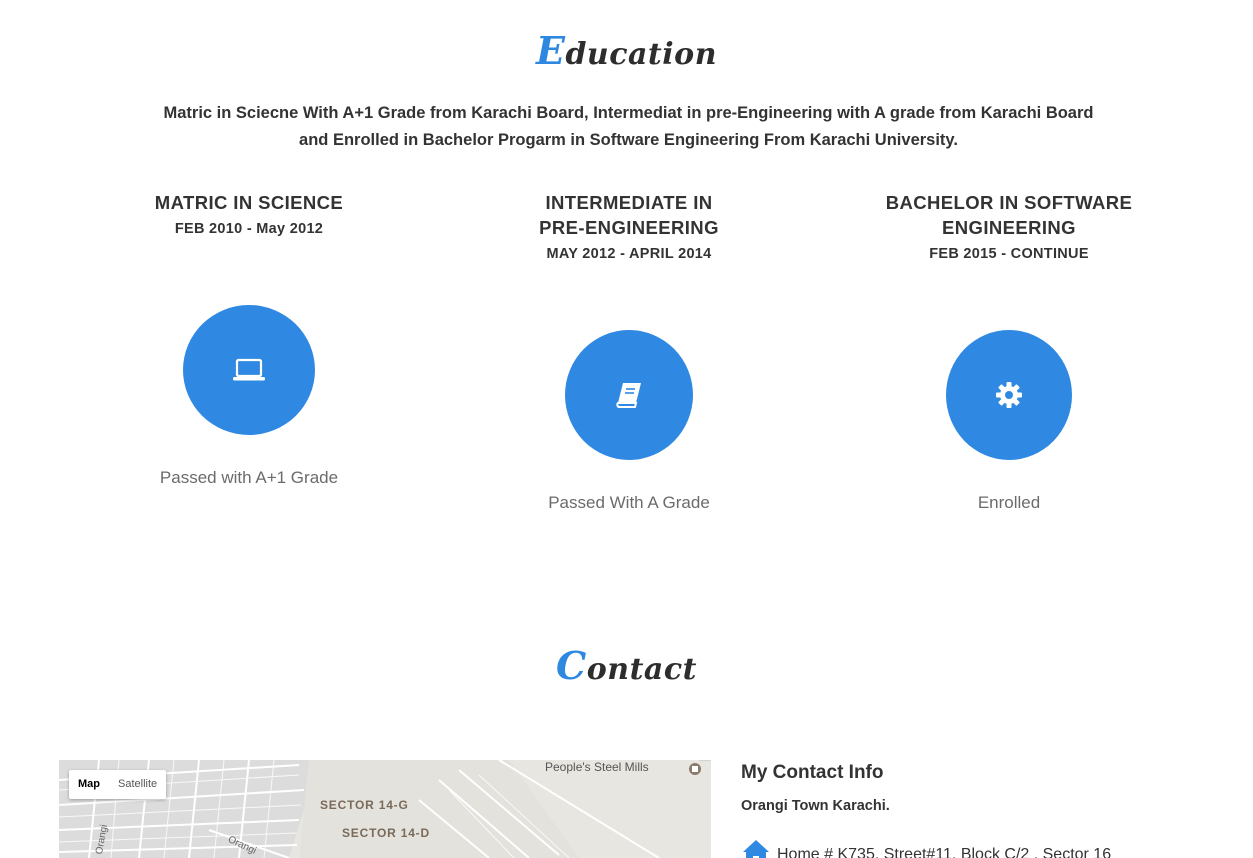 Image resolution: width=1253 pixels, height=858 pixels. Describe the element at coordinates (756, 849) in the screenshot. I see `home-icon` at that location.